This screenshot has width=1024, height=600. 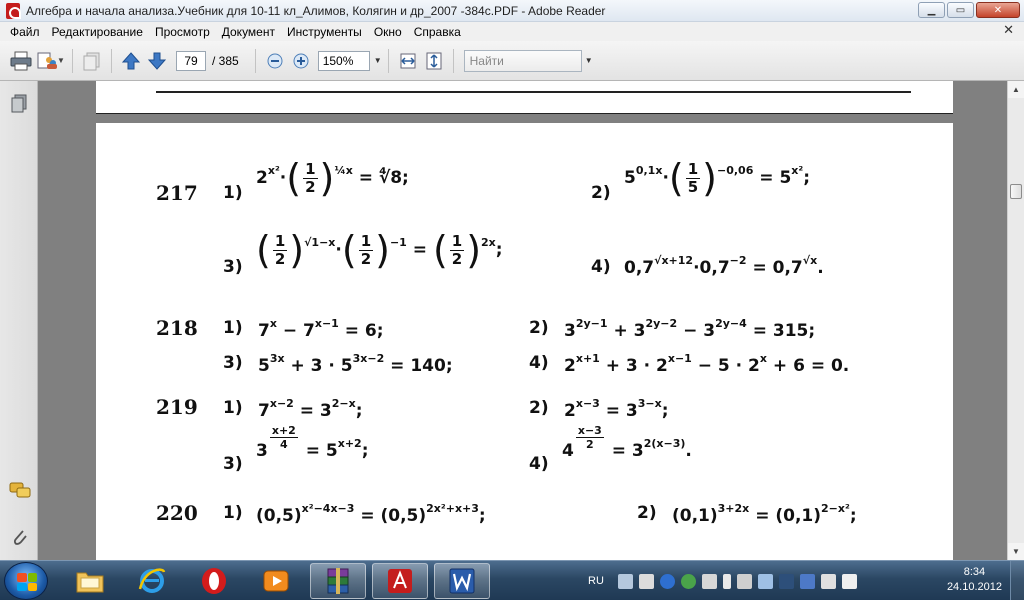 What do you see at coordinates (19, 537) in the screenshot?
I see `paperclip-icon` at bounding box center [19, 537].